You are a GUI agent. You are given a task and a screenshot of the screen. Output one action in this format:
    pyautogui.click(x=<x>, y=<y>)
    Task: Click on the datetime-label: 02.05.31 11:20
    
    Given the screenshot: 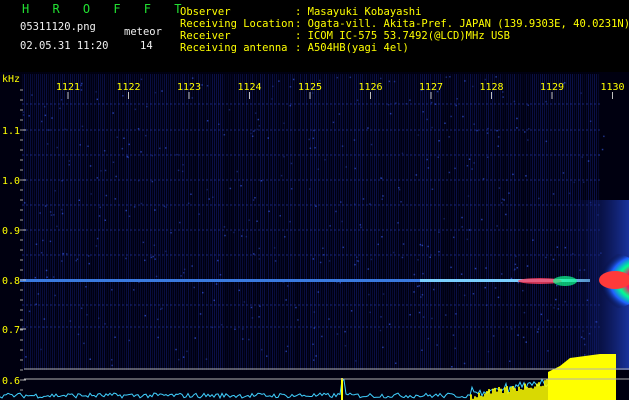 What is the action you would take?
    pyautogui.click(x=64, y=46)
    